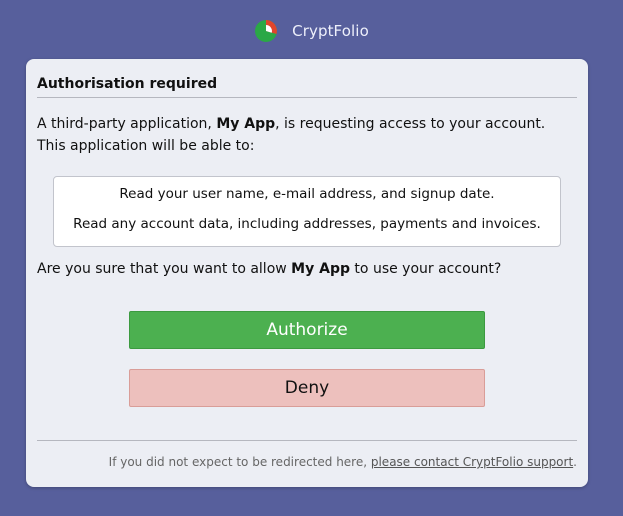 The height and width of the screenshot is (516, 623). I want to click on question-app-name: My App, so click(320, 269).